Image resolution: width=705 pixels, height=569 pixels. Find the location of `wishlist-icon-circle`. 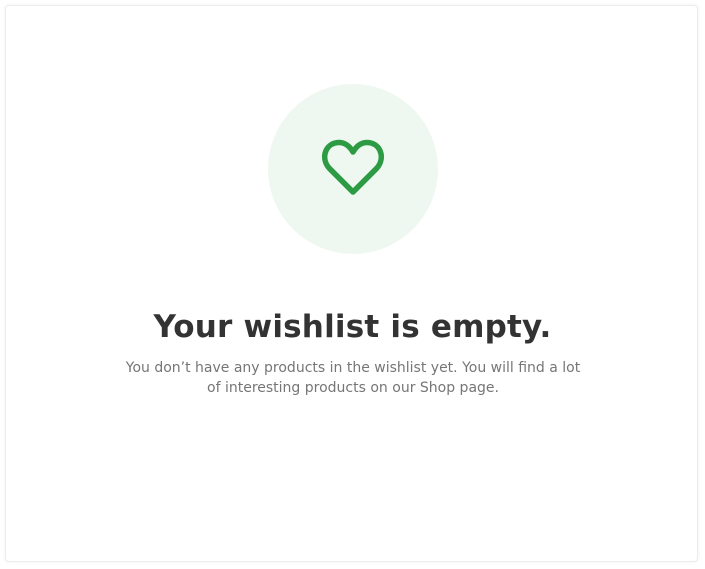

wishlist-icon-circle is located at coordinates (353, 169).